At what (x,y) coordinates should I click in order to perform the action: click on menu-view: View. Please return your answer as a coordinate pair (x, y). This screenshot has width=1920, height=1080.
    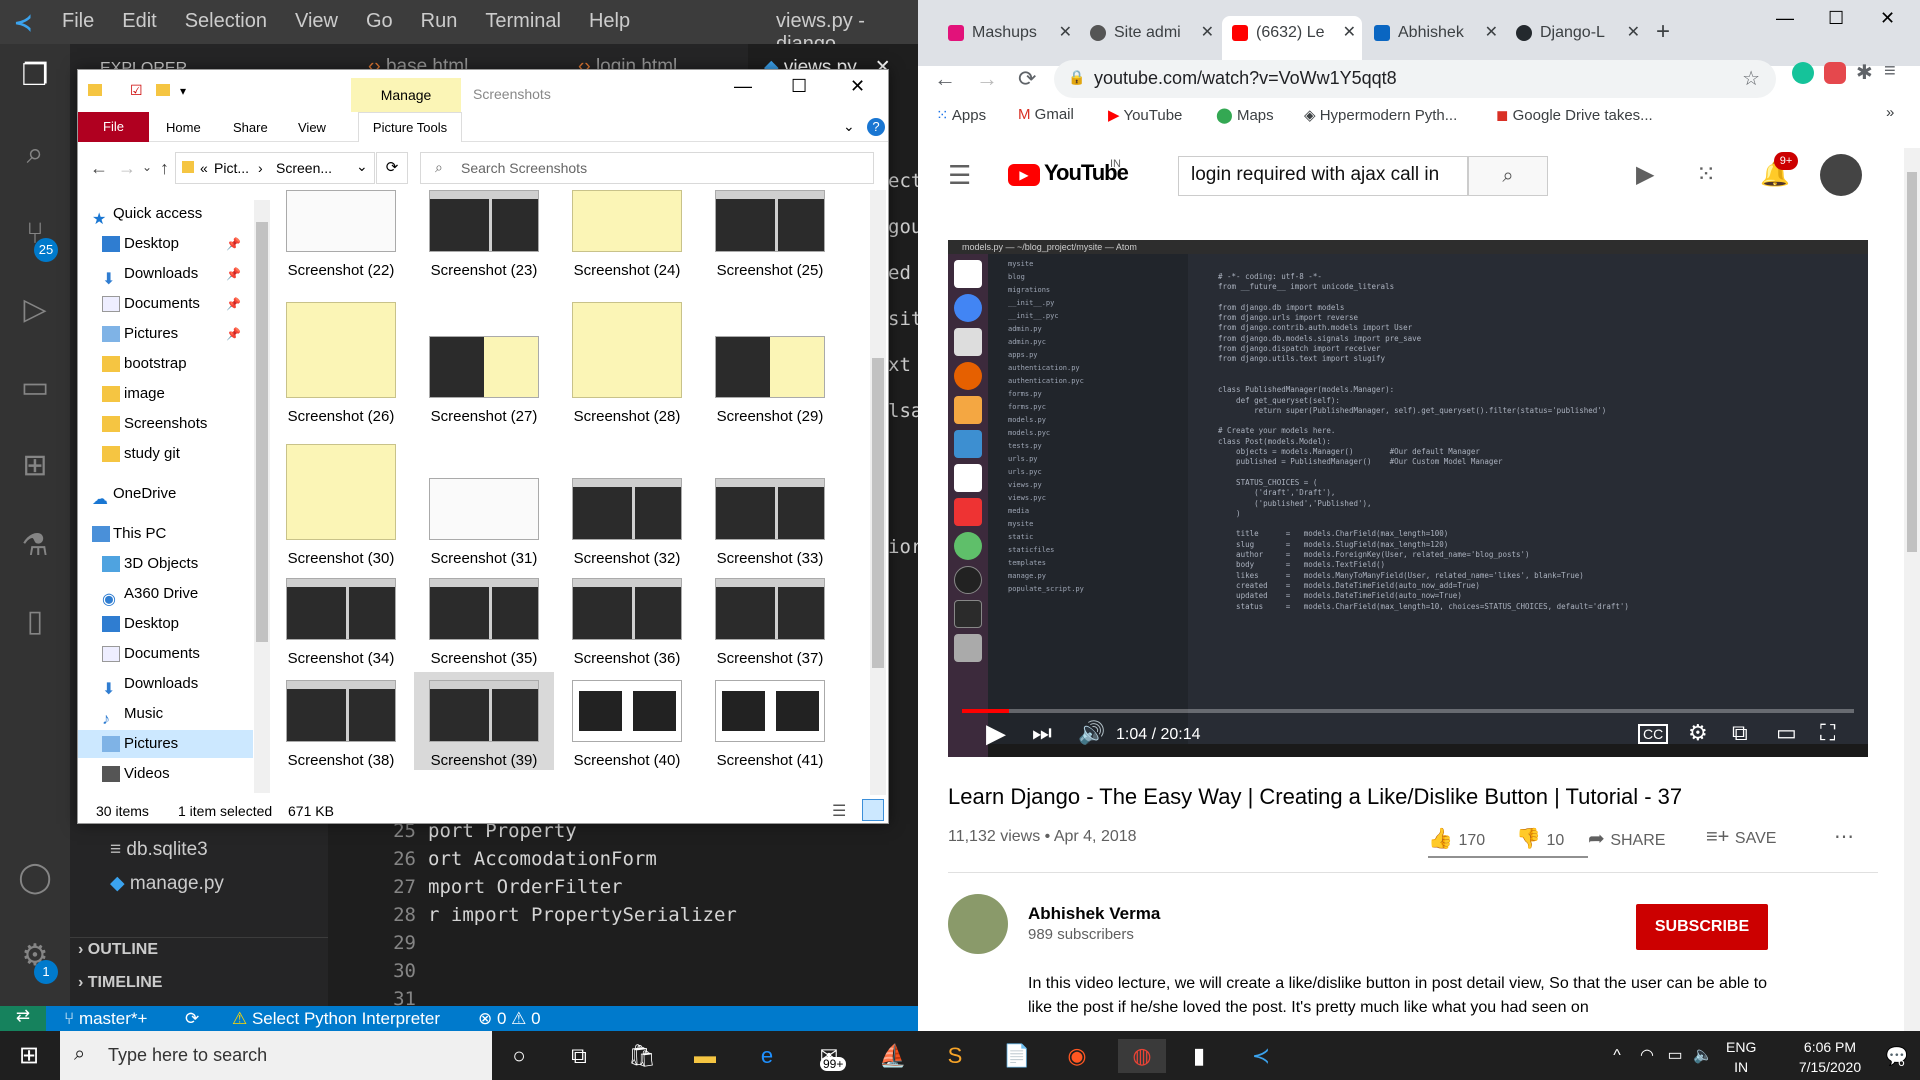
    Looking at the image, I should click on (316, 21).